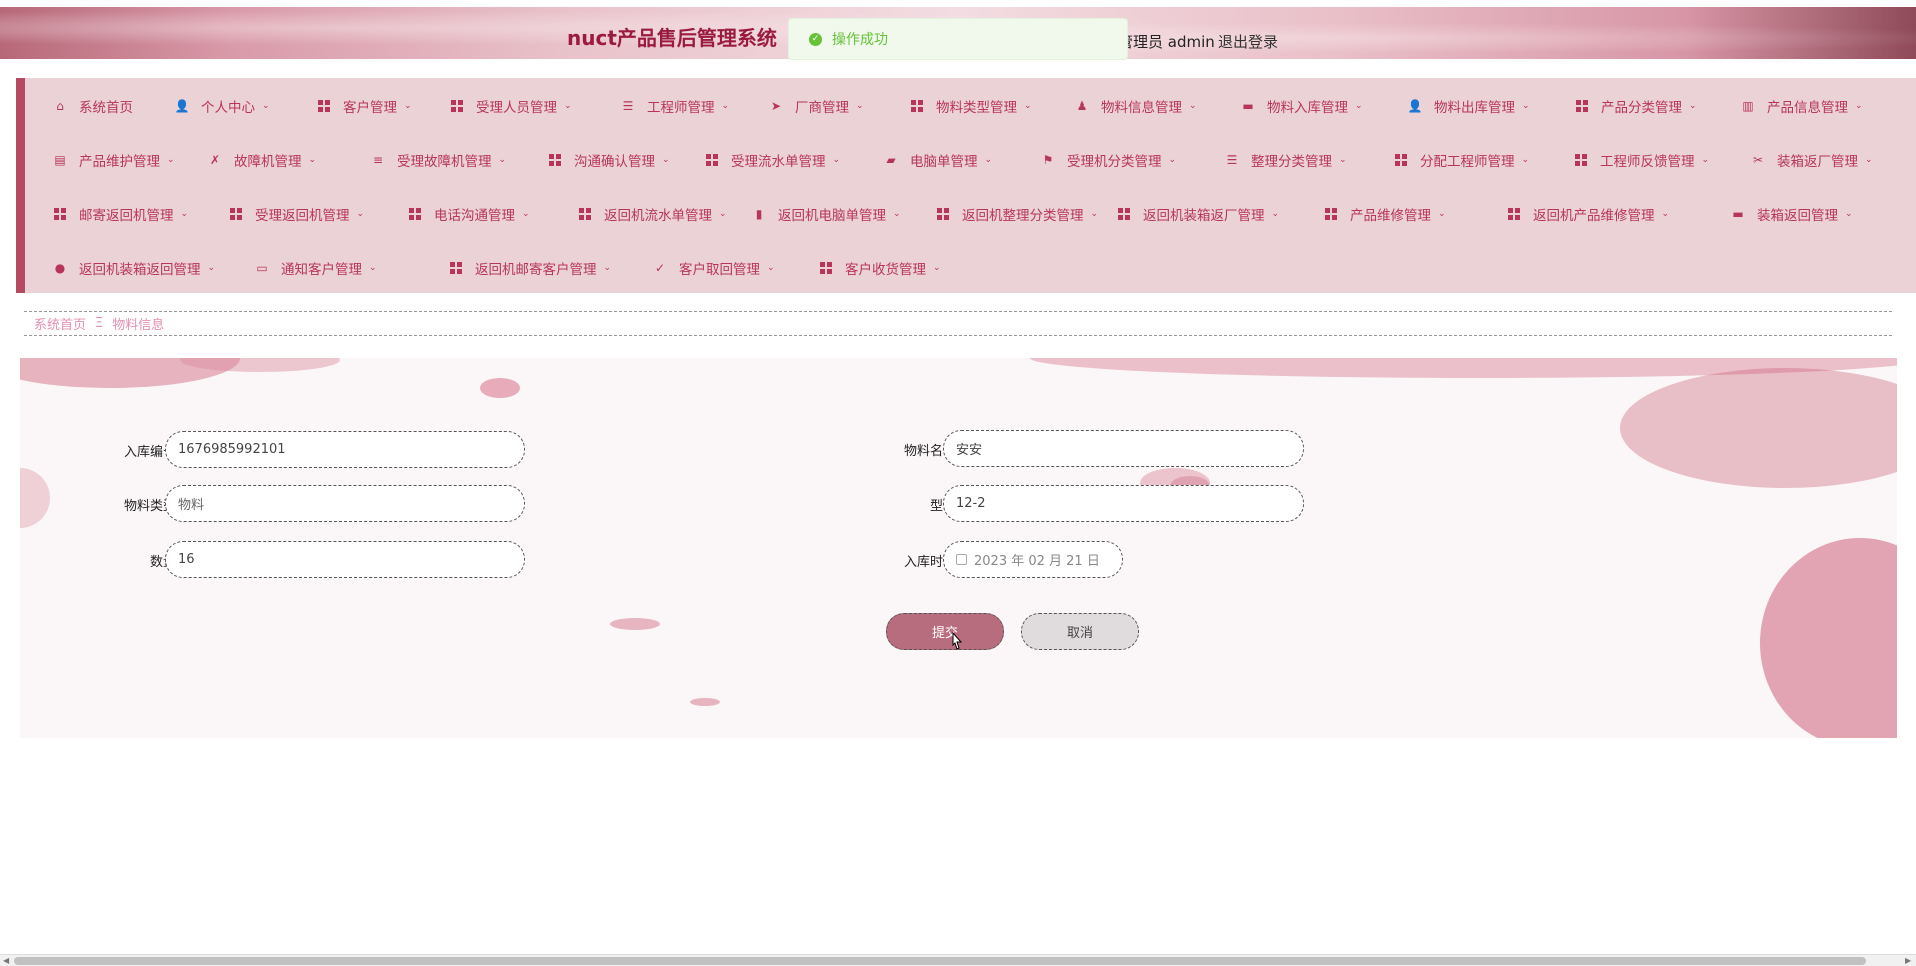 This screenshot has width=1916, height=966. Describe the element at coordinates (1108, 160) in the screenshot. I see `nav-item-1-6: ⚑ 受理机分类管理 ⌄` at that location.